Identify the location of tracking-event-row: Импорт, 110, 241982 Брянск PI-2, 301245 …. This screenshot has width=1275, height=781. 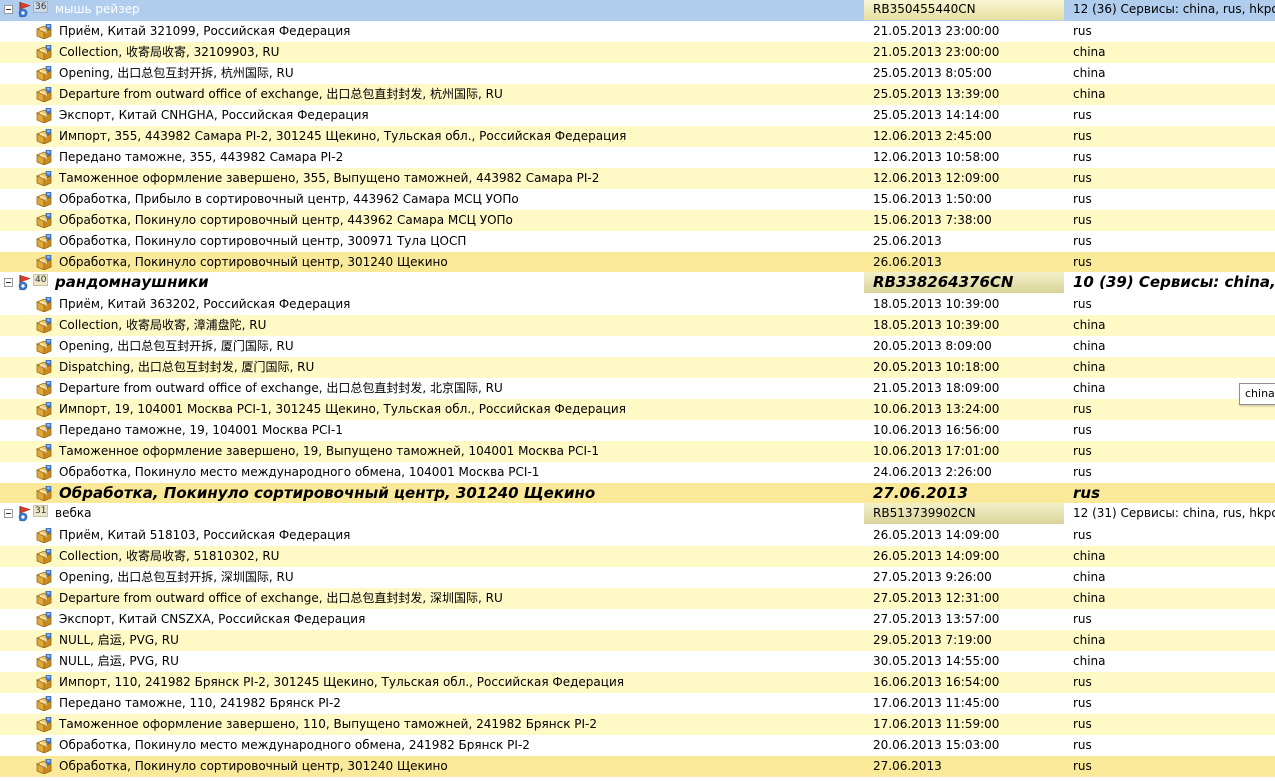
(637, 682).